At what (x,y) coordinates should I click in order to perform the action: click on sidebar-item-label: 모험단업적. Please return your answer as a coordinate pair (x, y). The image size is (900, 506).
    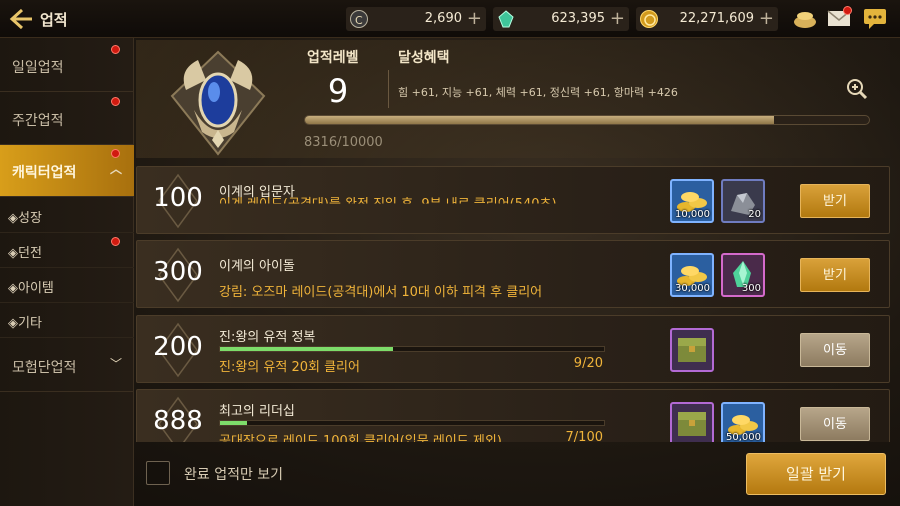
    Looking at the image, I should click on (44, 368).